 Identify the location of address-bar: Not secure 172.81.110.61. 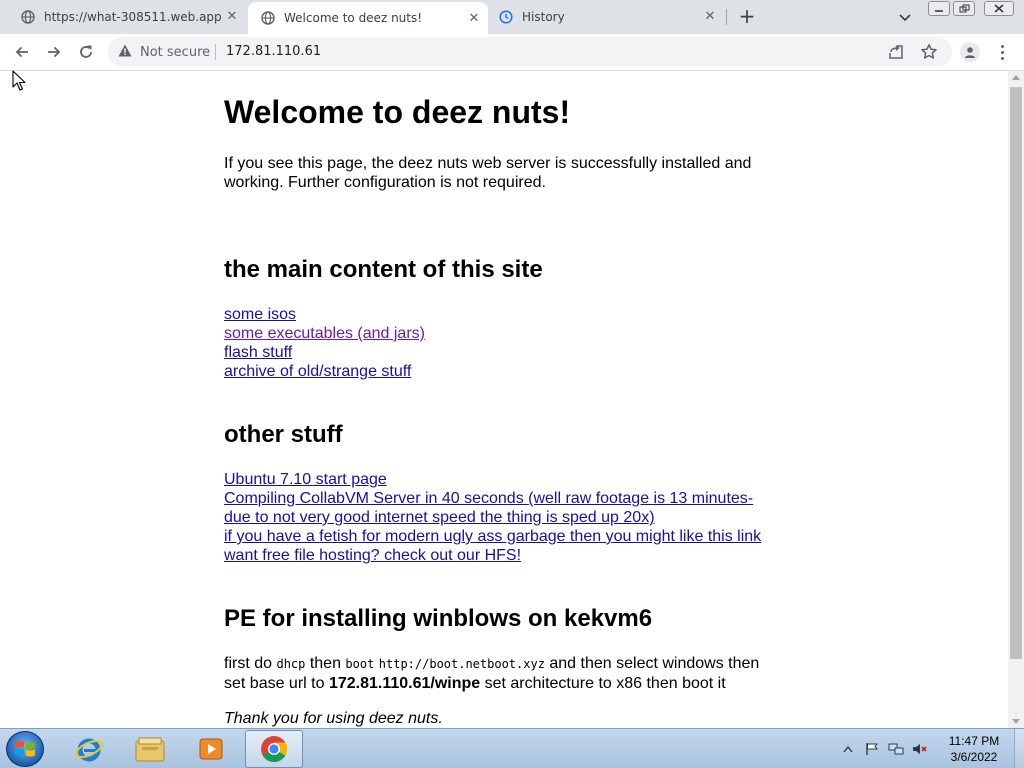
(530, 52).